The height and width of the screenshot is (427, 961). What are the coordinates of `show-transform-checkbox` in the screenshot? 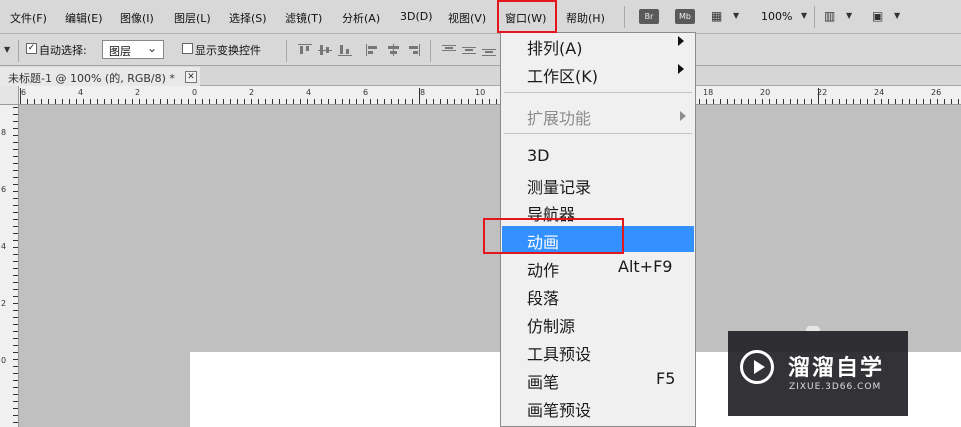 It's located at (187, 48).